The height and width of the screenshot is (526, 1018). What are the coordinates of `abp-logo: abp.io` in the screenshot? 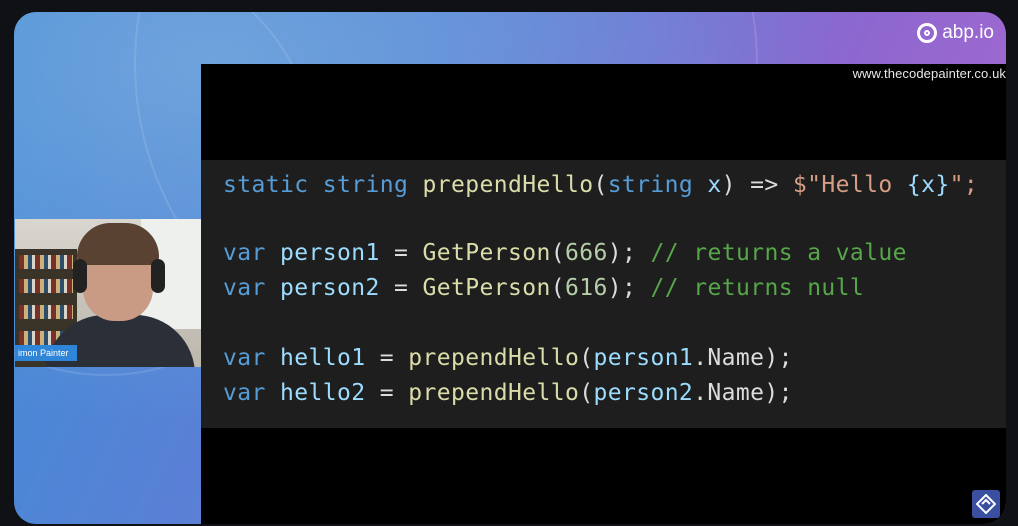 It's located at (955, 33).